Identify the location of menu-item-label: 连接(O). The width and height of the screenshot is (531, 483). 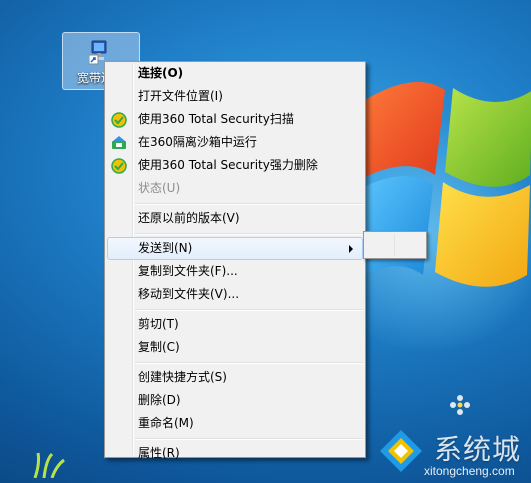
(161, 73).